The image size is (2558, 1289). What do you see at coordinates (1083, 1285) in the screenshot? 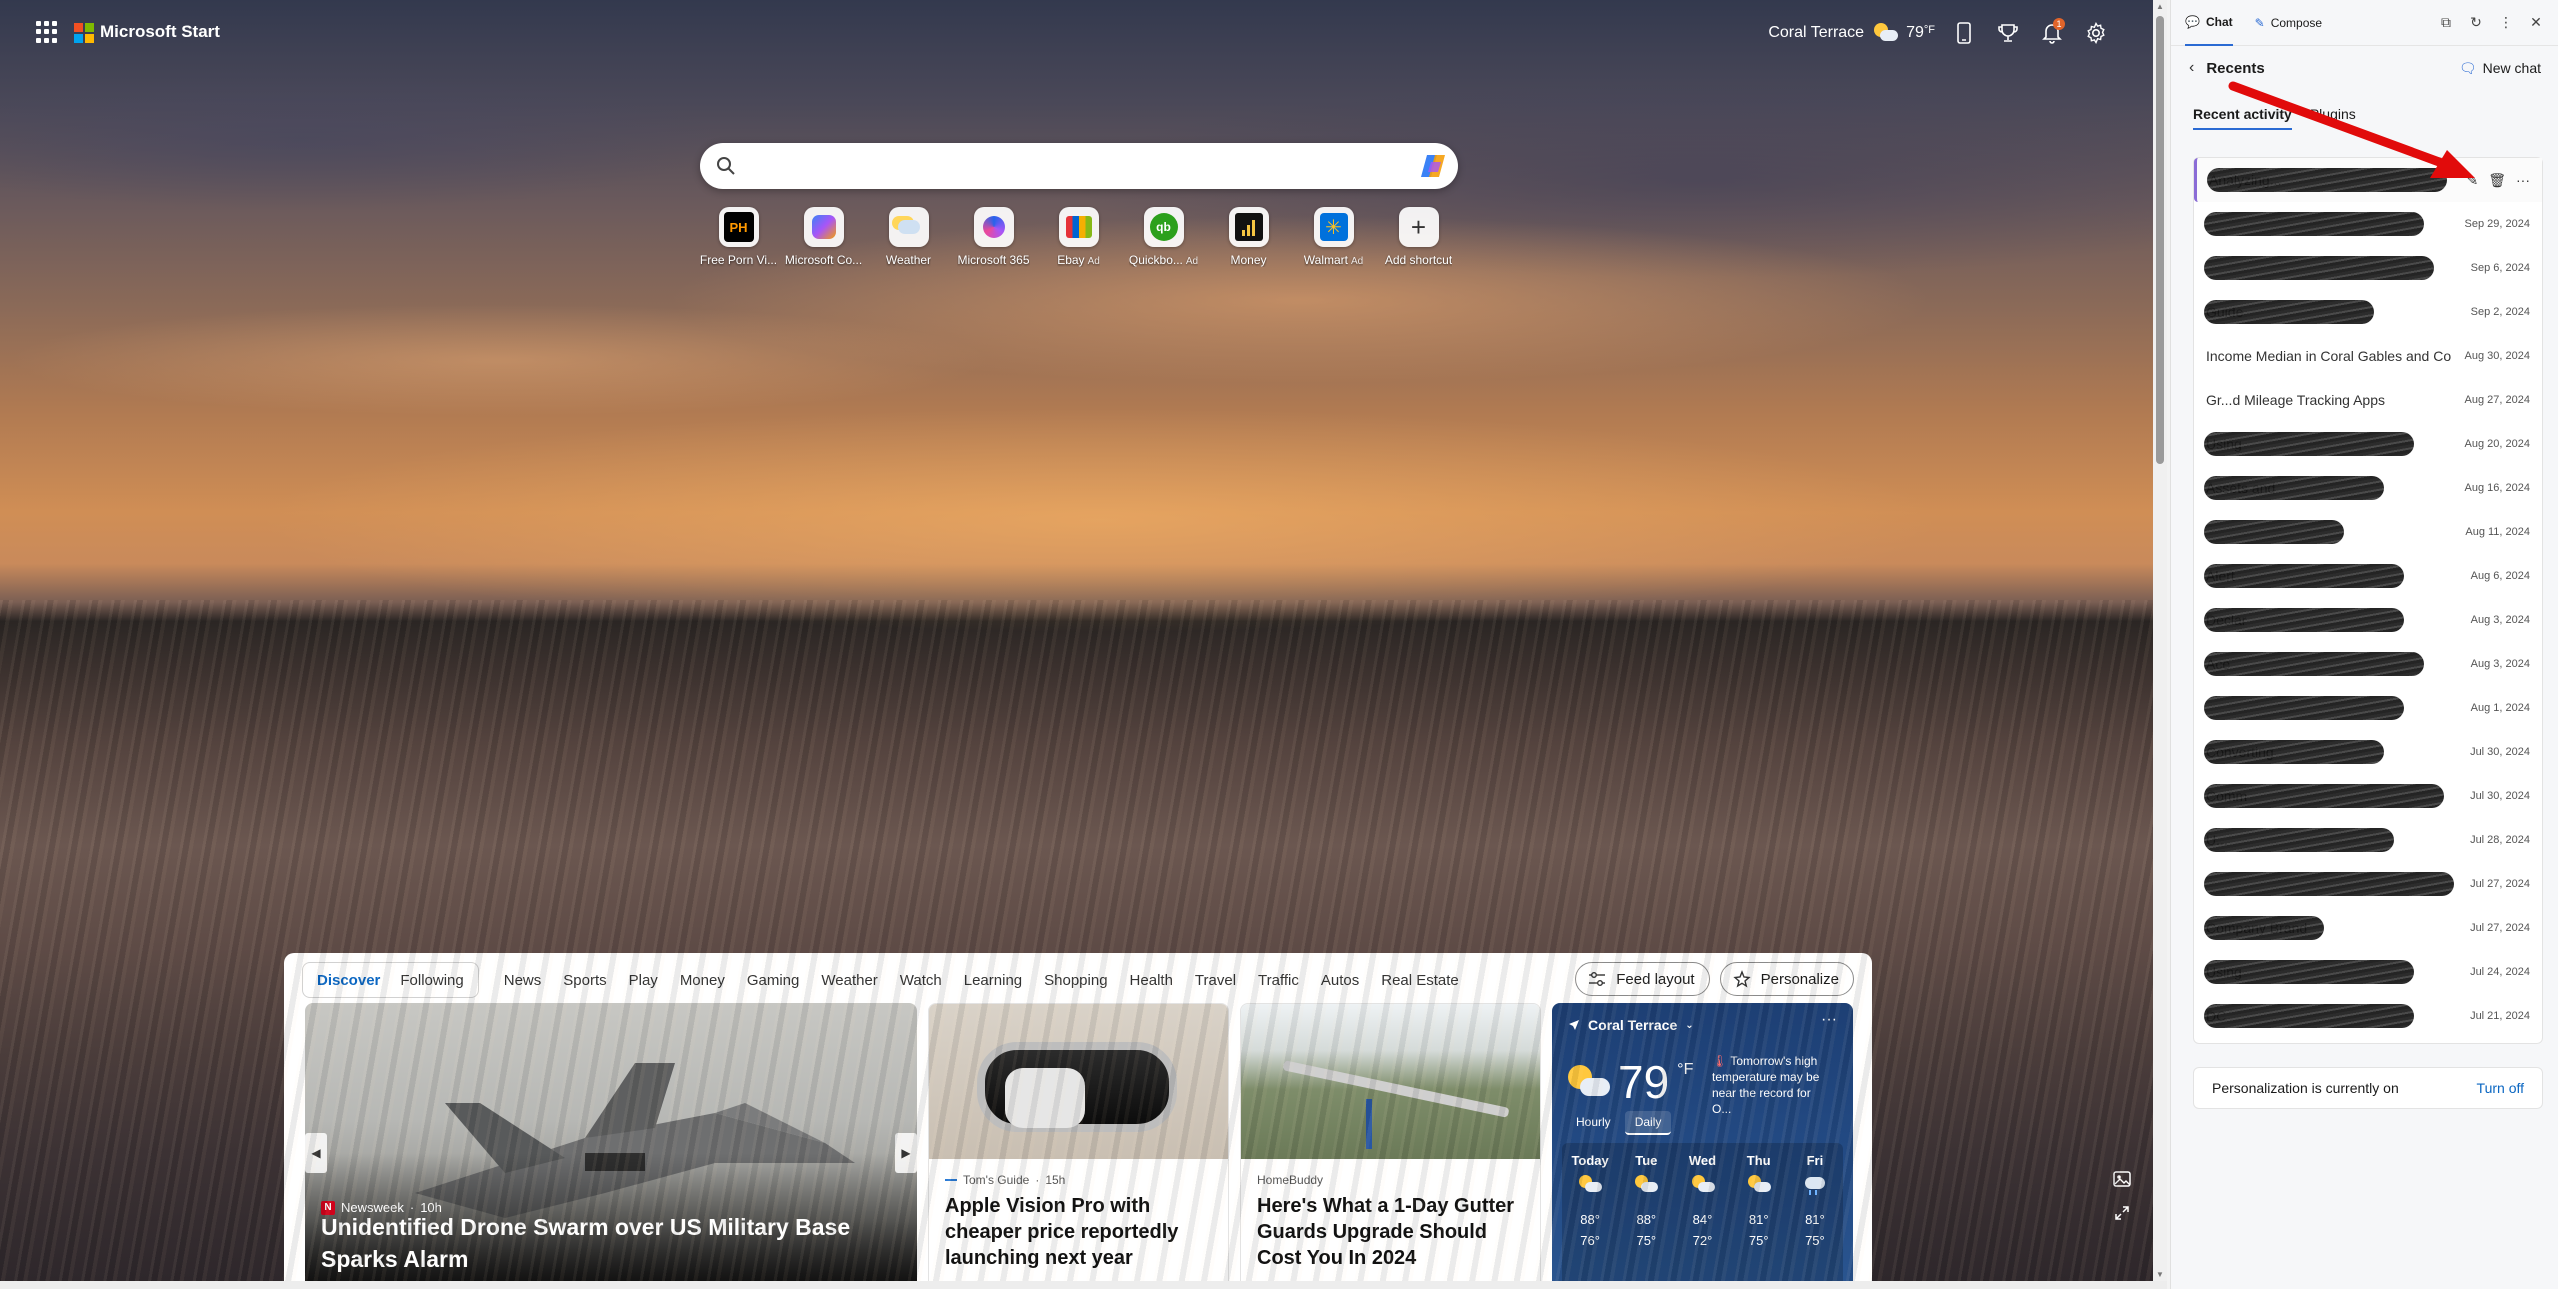
I see `horizontal-scrollbar` at bounding box center [1083, 1285].